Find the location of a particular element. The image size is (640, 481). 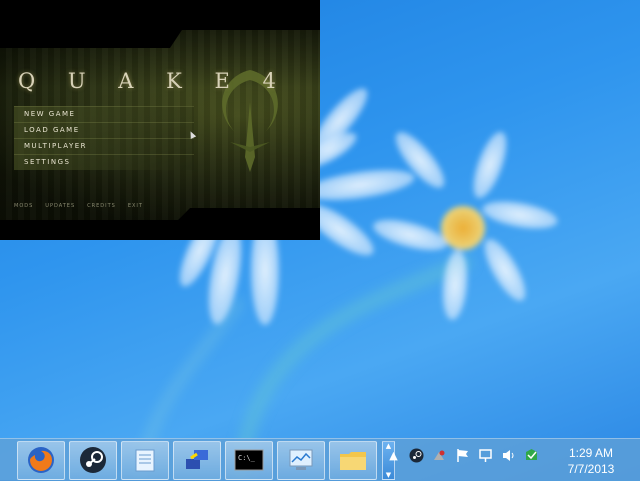

taskbar-resource-monitor is located at coordinates (301, 460).